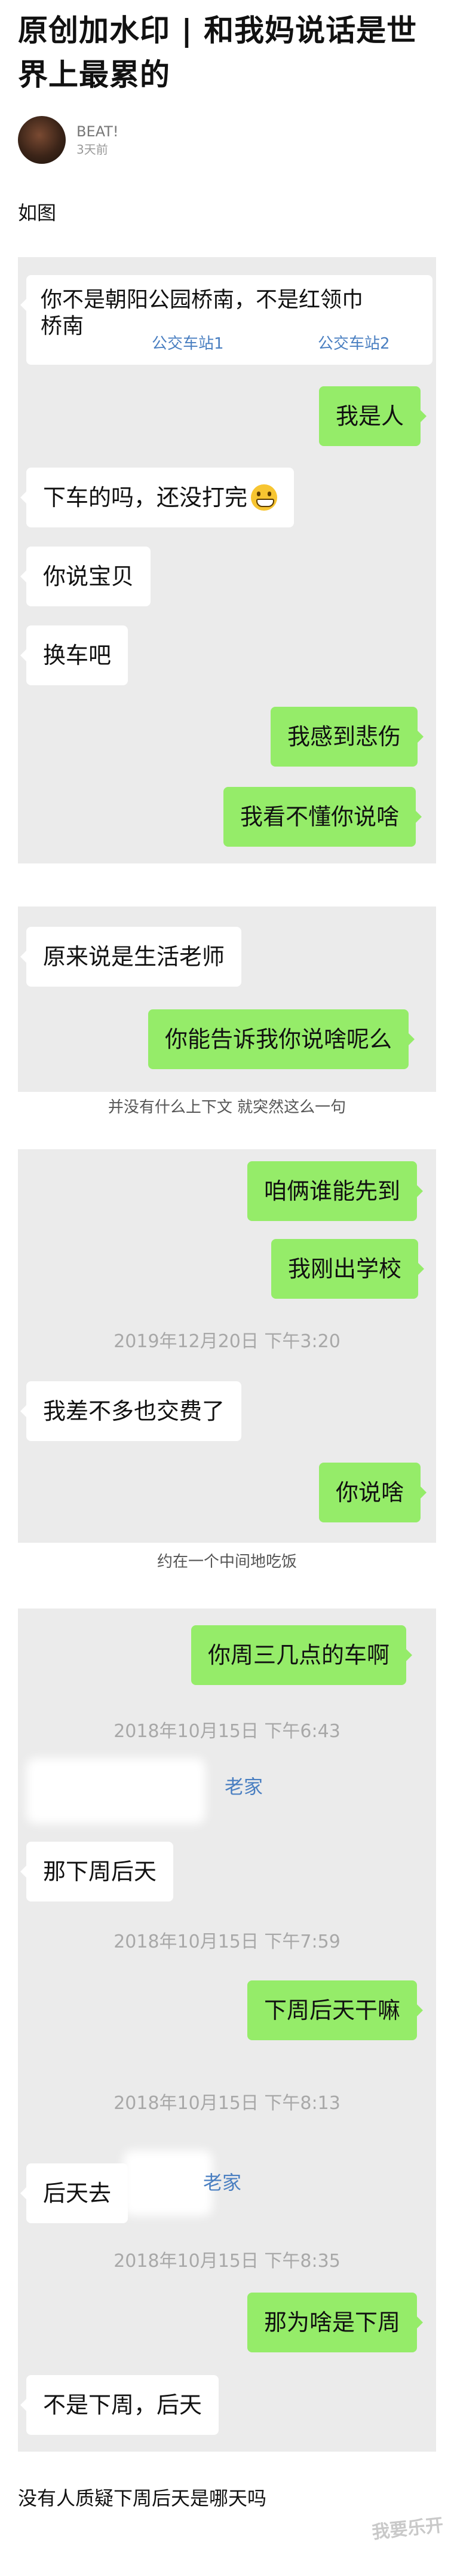 Image resolution: width=454 pixels, height=2576 pixels. What do you see at coordinates (227, 1107) in the screenshot?
I see `image-caption: 并没有什么上下文 就突然这么一句` at bounding box center [227, 1107].